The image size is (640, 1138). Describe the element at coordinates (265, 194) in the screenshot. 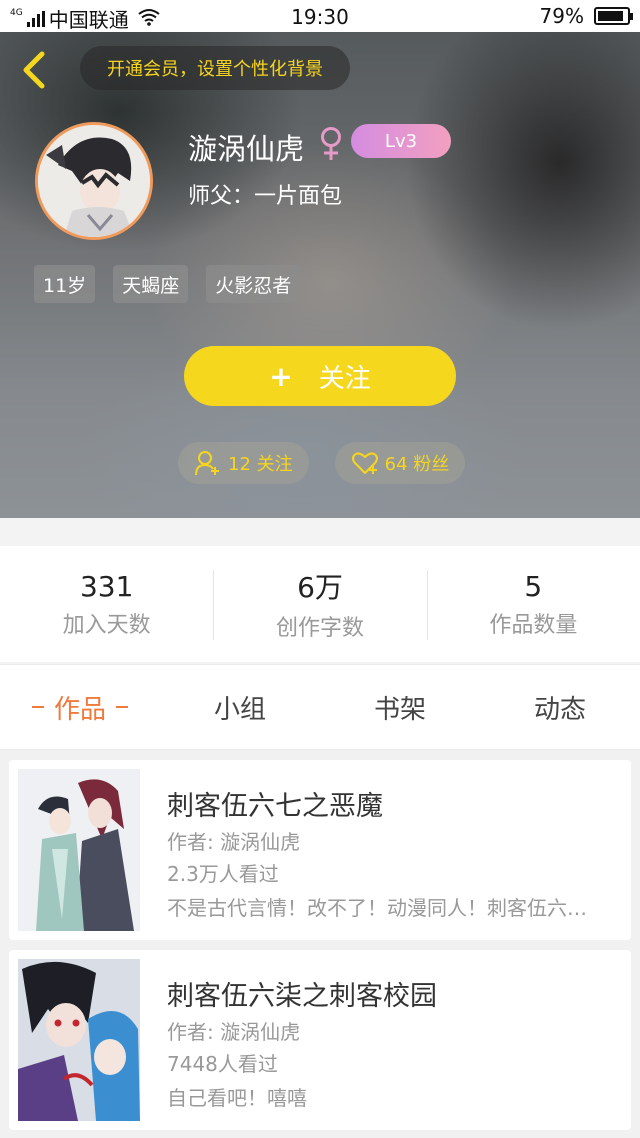

I see `master-label: 师父：一片面包` at that location.